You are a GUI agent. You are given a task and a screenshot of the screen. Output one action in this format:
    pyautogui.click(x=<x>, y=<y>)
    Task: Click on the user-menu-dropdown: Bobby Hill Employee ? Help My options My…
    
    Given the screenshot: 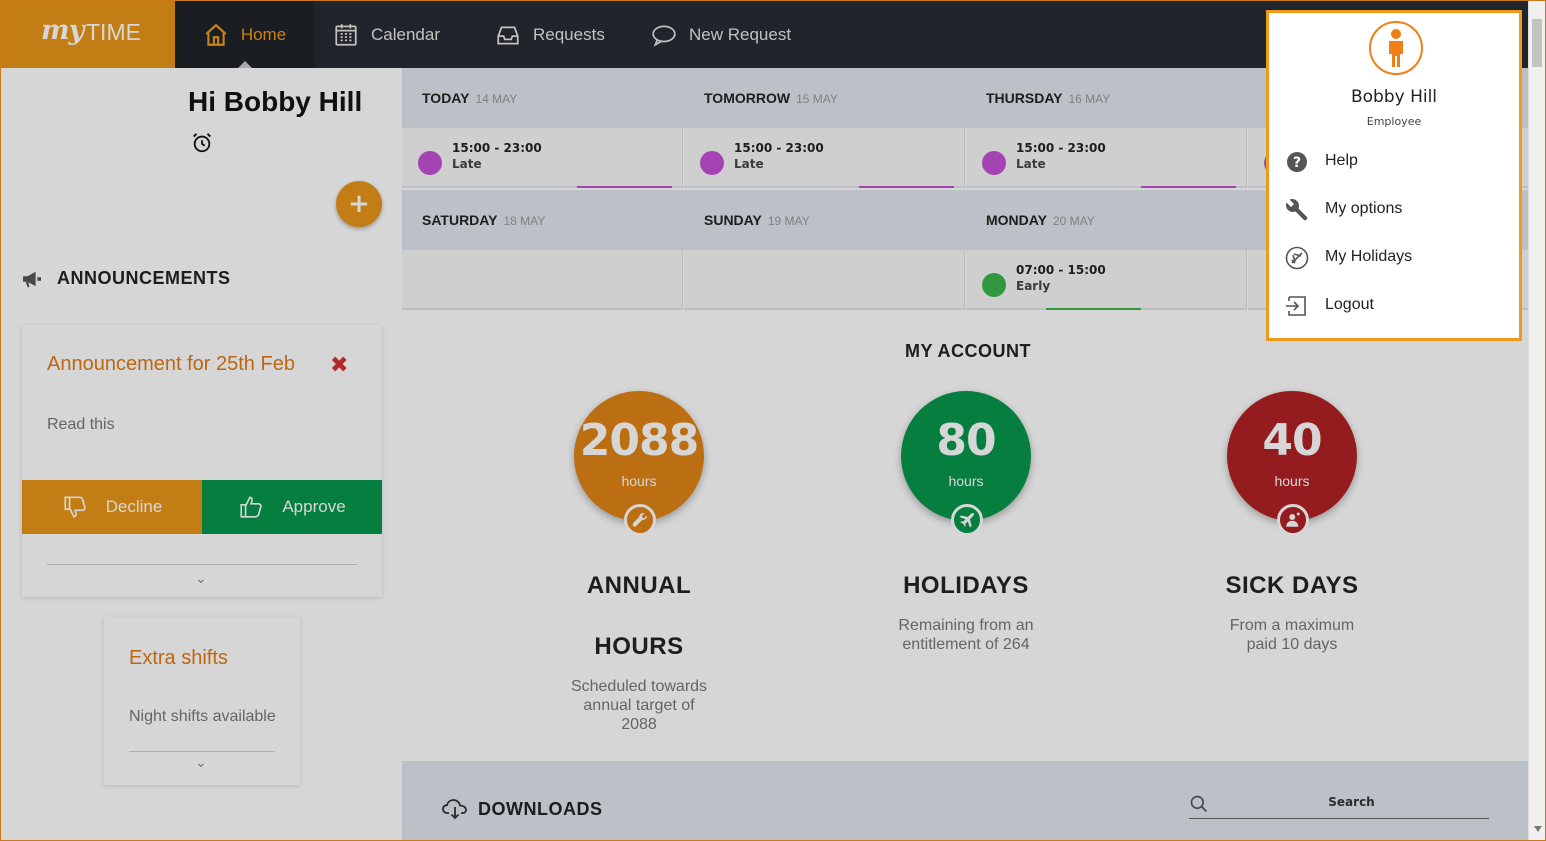 What is the action you would take?
    pyautogui.click(x=1394, y=175)
    